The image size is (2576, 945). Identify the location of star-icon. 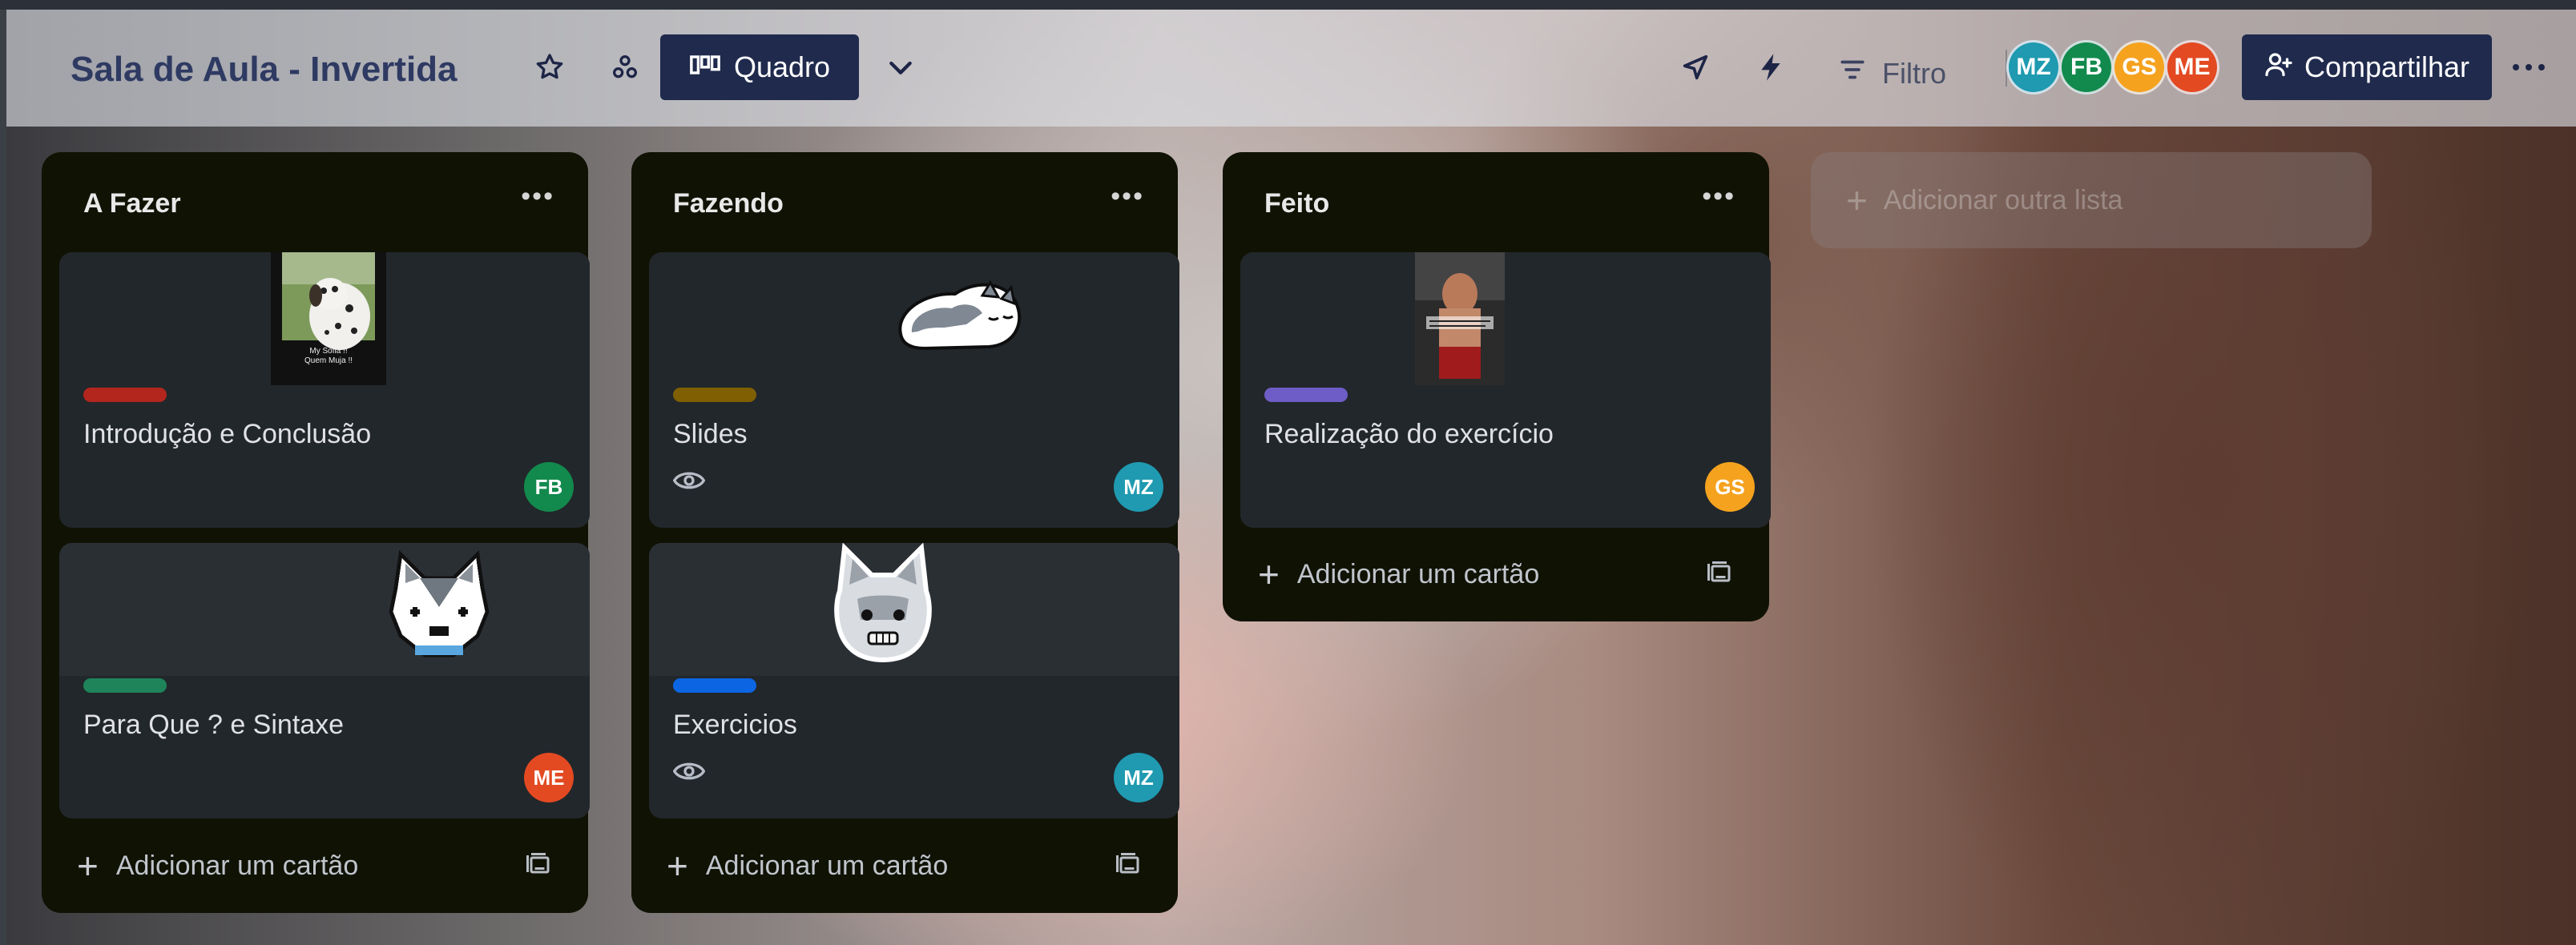
(549, 67).